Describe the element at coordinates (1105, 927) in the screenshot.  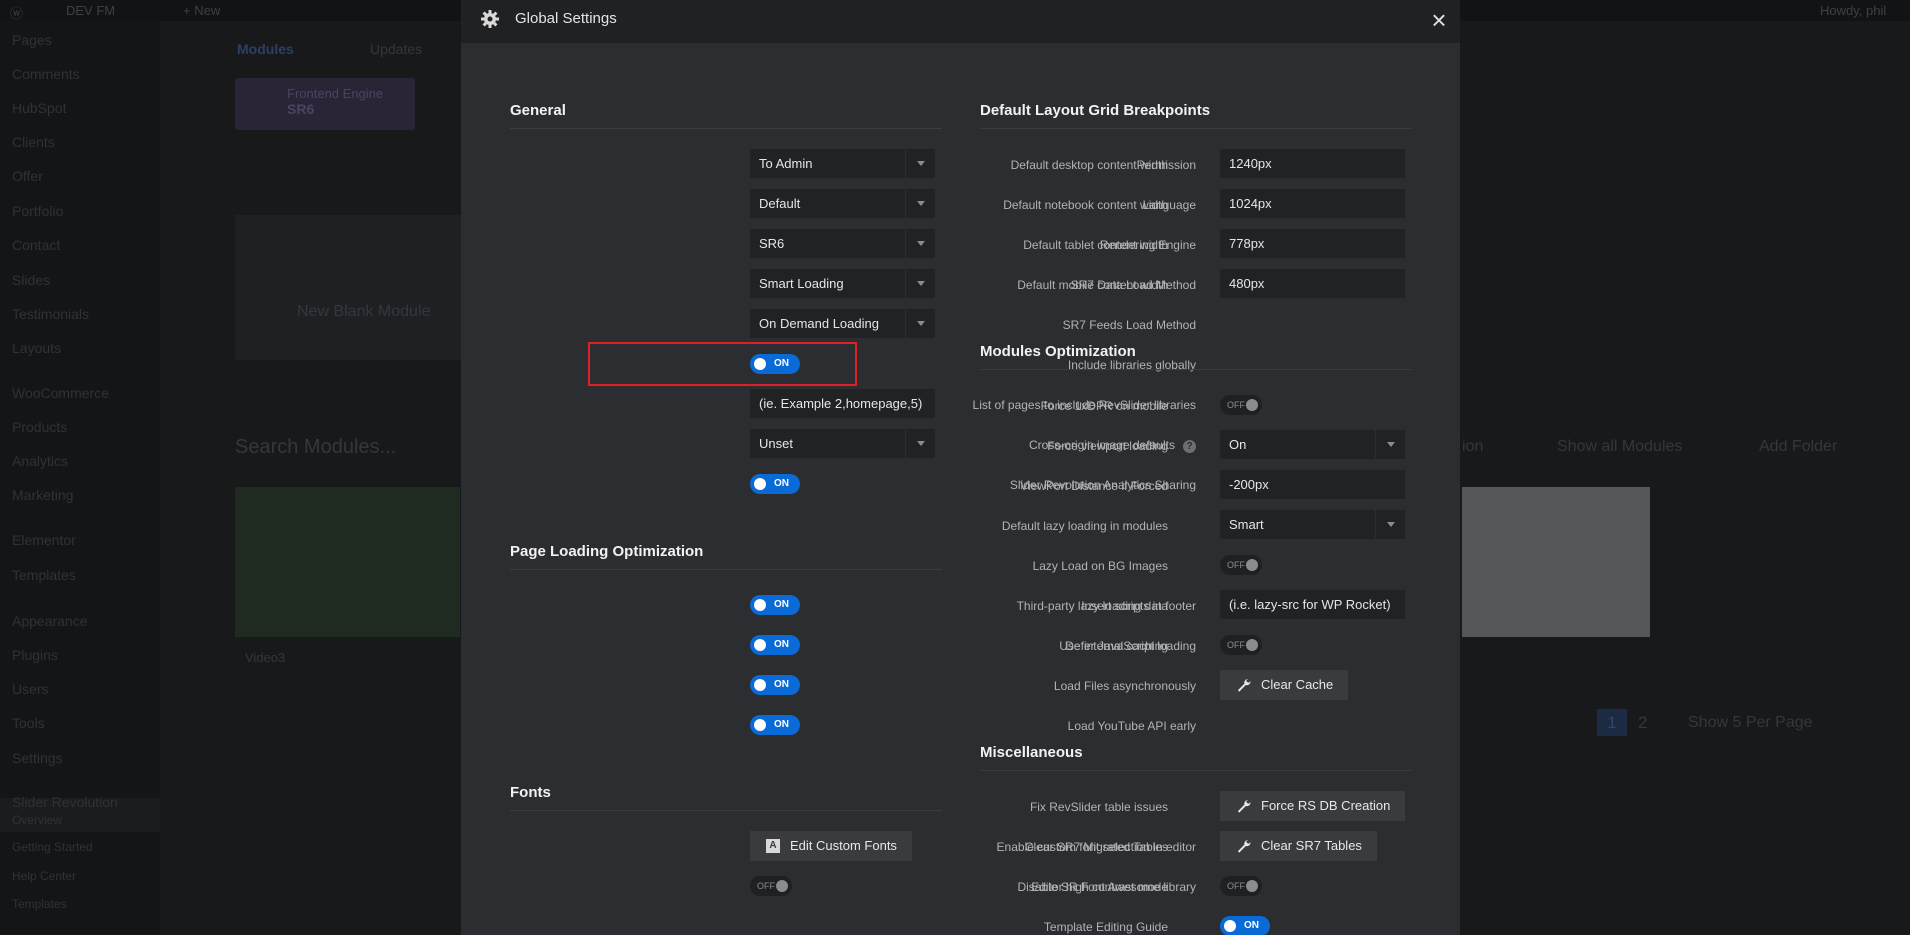
I see `template-guide-label: Template Editing Guide` at that location.